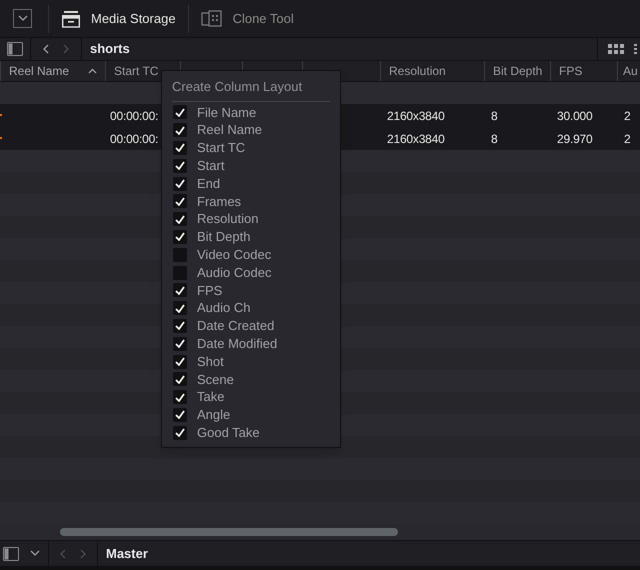  What do you see at coordinates (251, 273) in the screenshot?
I see `menu-item: Audio Codec` at bounding box center [251, 273].